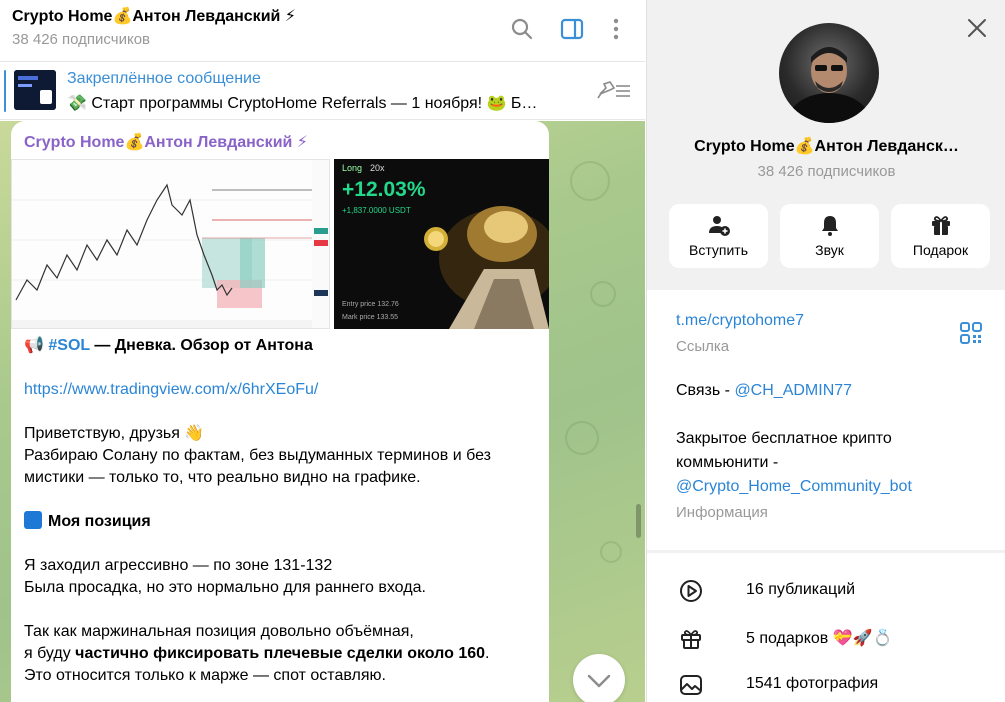 The height and width of the screenshot is (702, 1005). Describe the element at coordinates (352, 168) in the screenshot. I see `pnl-mode: Long` at that location.